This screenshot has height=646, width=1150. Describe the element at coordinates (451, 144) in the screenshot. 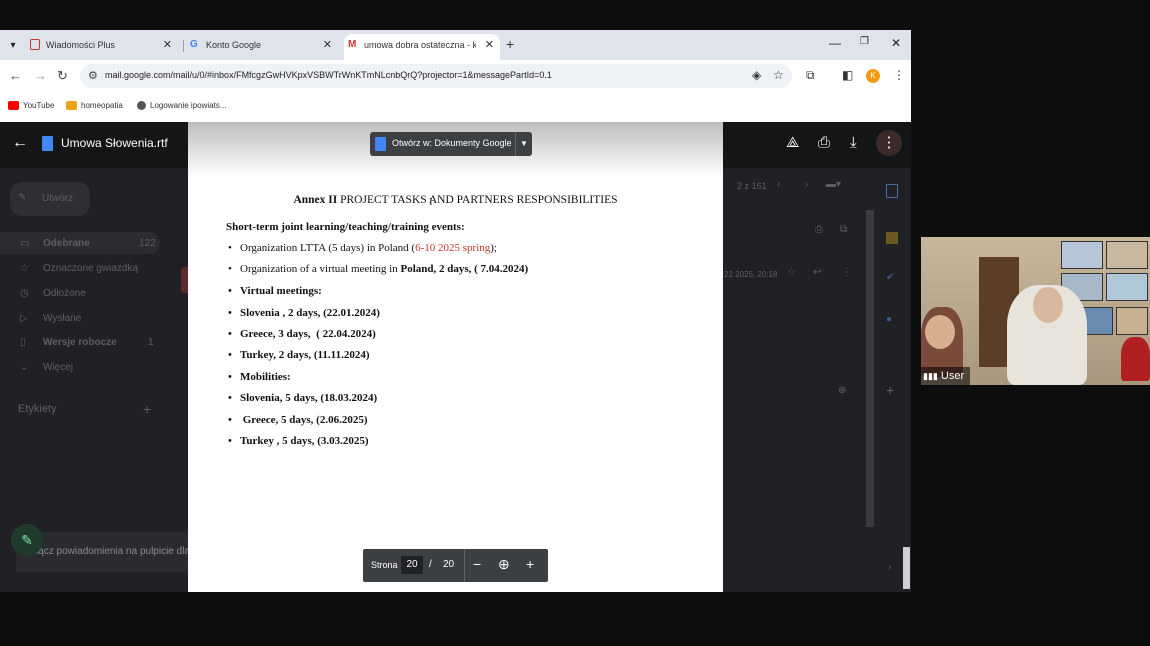

I see `open-with-docs-button: Otwórz w: Dokumenty Google ▼` at that location.